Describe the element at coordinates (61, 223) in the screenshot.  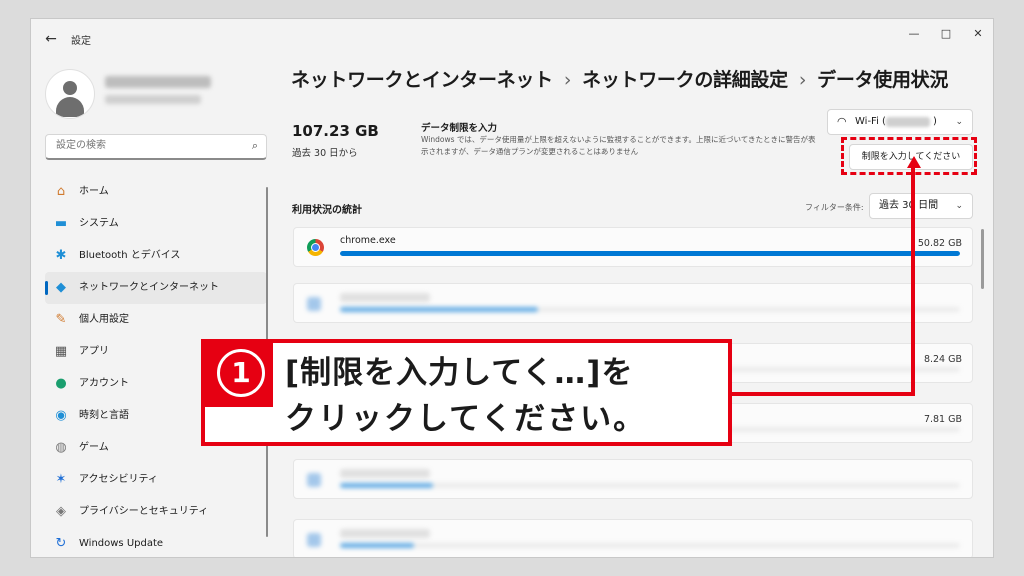
I see `system-icon: ▬` at that location.